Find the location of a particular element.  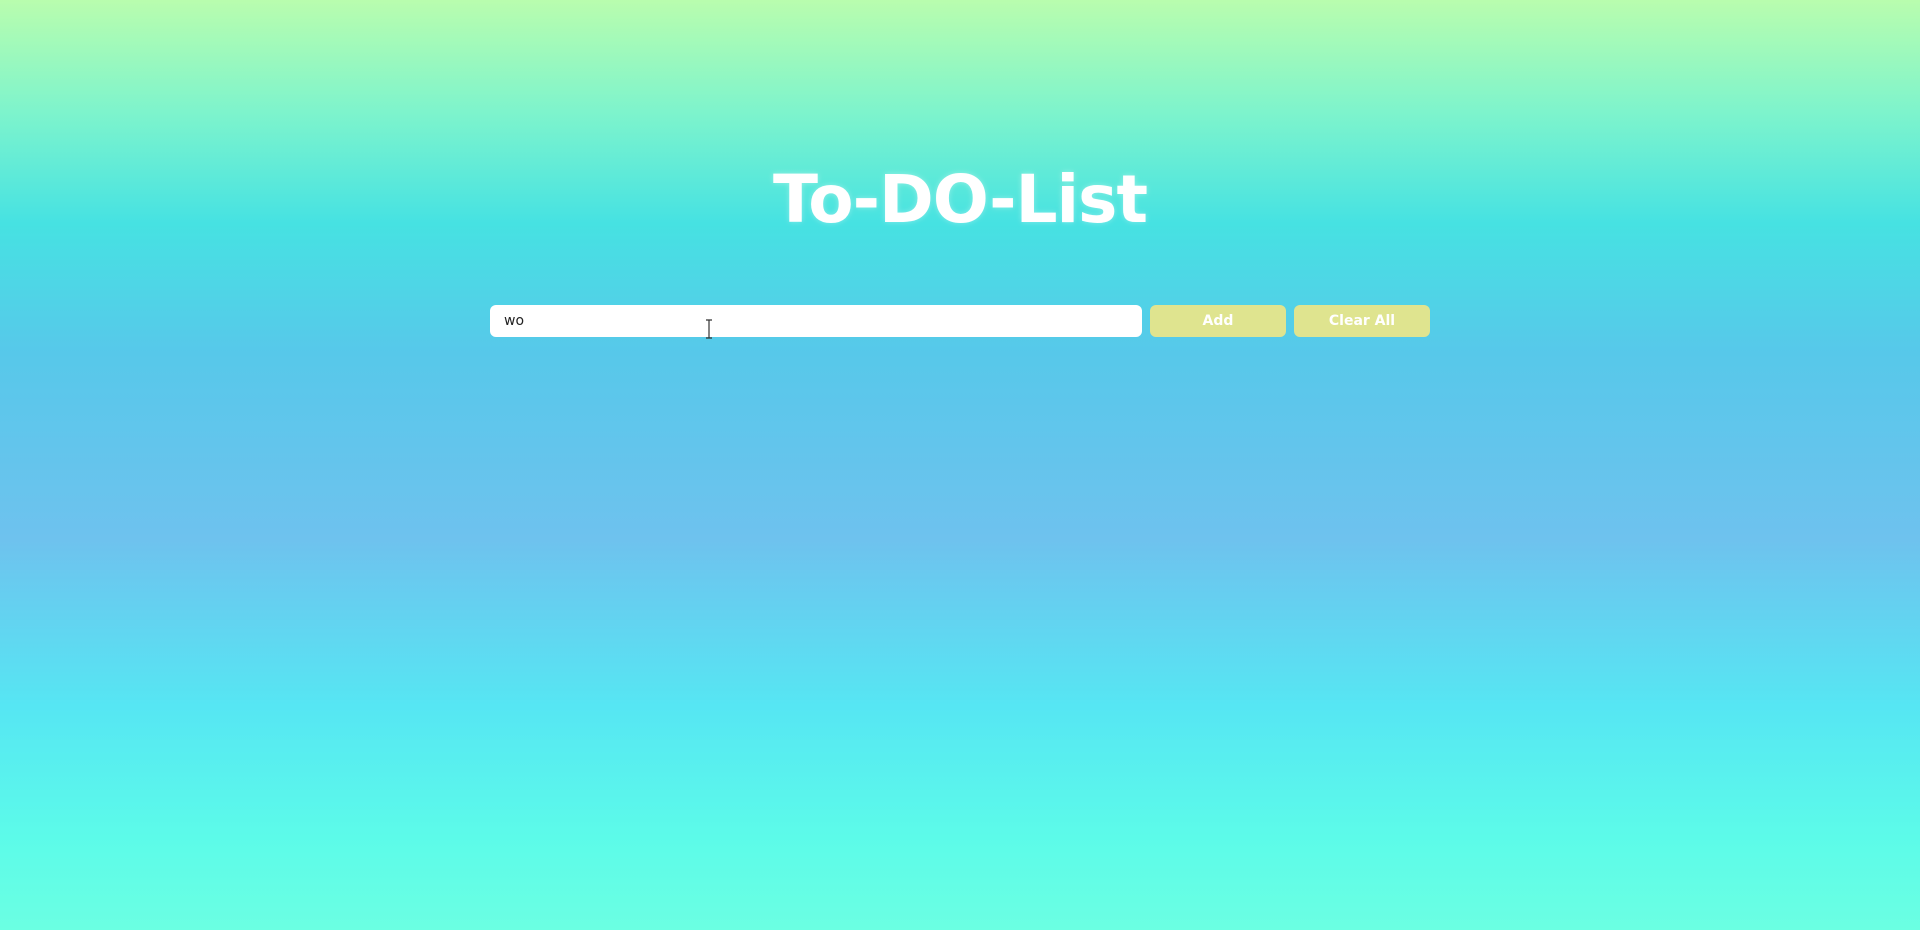

task-input is located at coordinates (816, 321).